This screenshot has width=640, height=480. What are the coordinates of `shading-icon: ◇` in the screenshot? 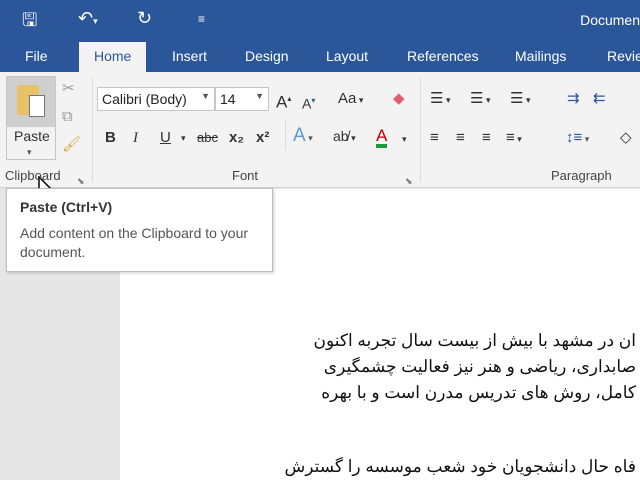 It's located at (626, 138).